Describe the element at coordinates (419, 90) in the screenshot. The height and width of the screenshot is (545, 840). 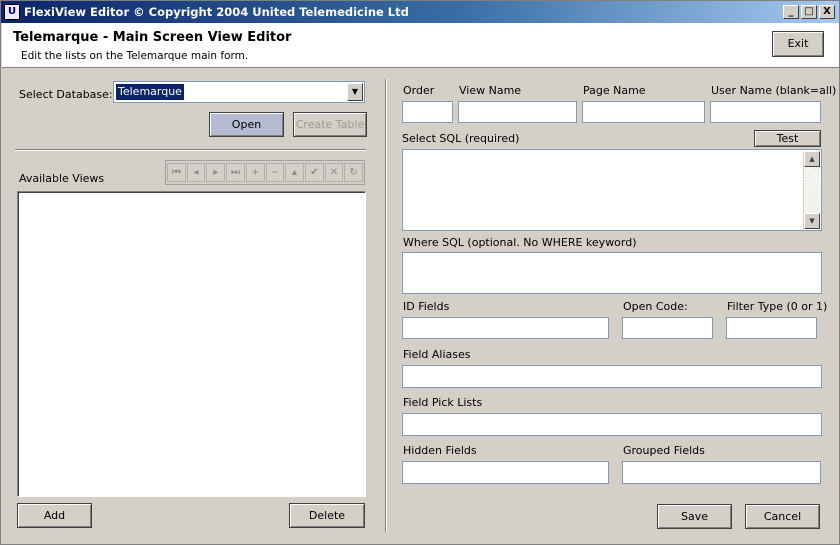
I see `order-label: Order` at that location.